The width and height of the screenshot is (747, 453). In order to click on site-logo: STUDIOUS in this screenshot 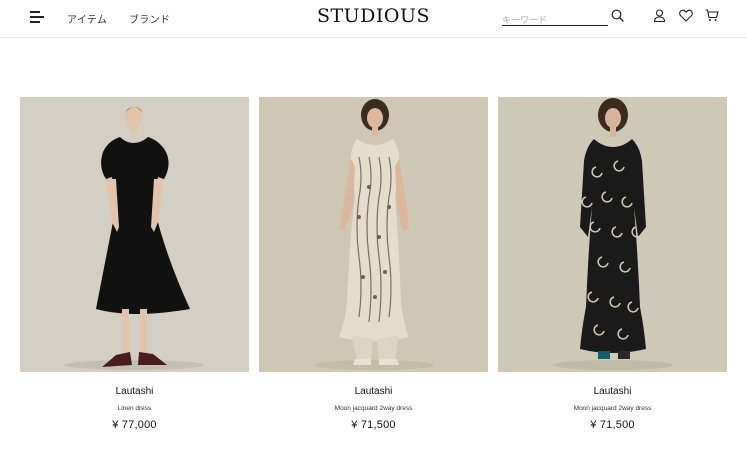, I will do `click(373, 16)`.